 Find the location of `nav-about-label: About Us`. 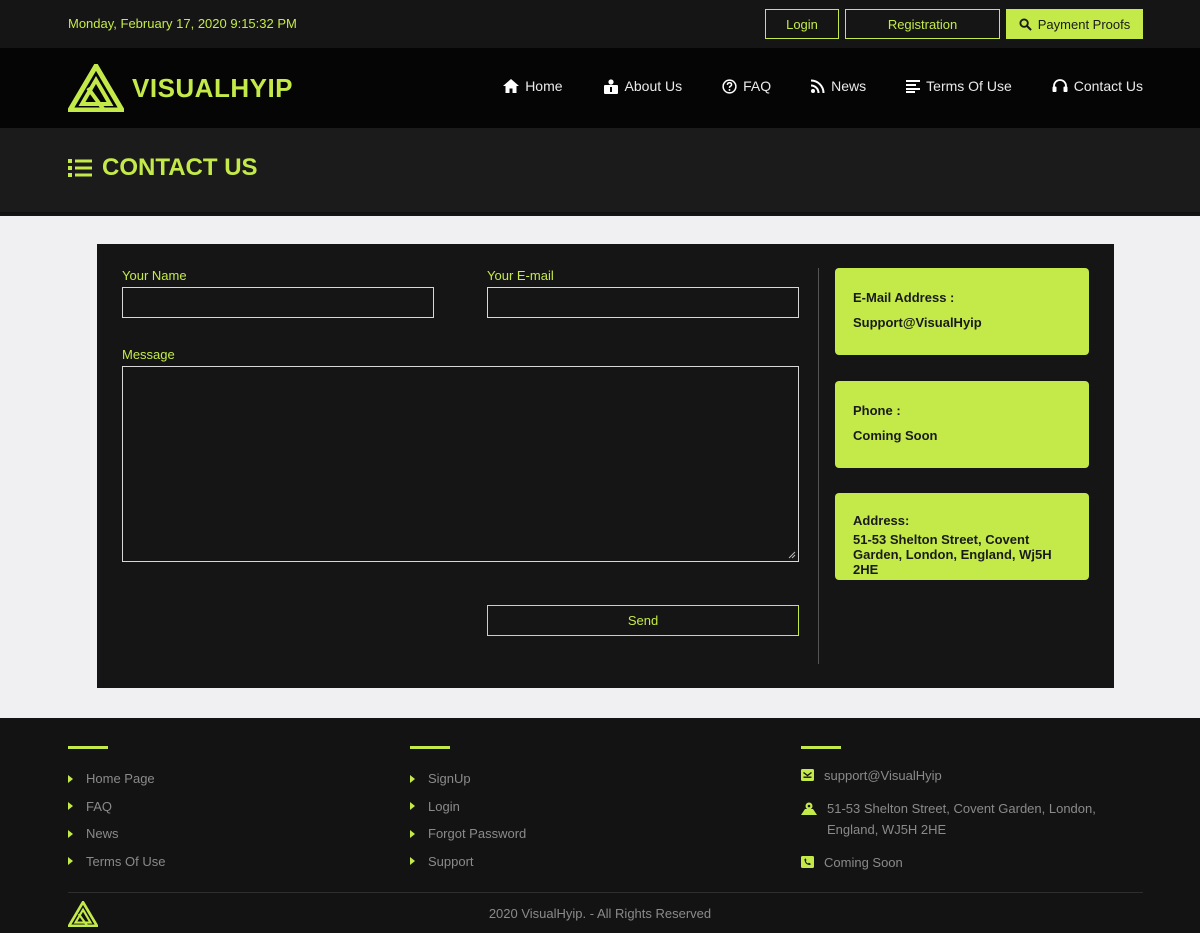

nav-about-label: About Us is located at coordinates (653, 86).